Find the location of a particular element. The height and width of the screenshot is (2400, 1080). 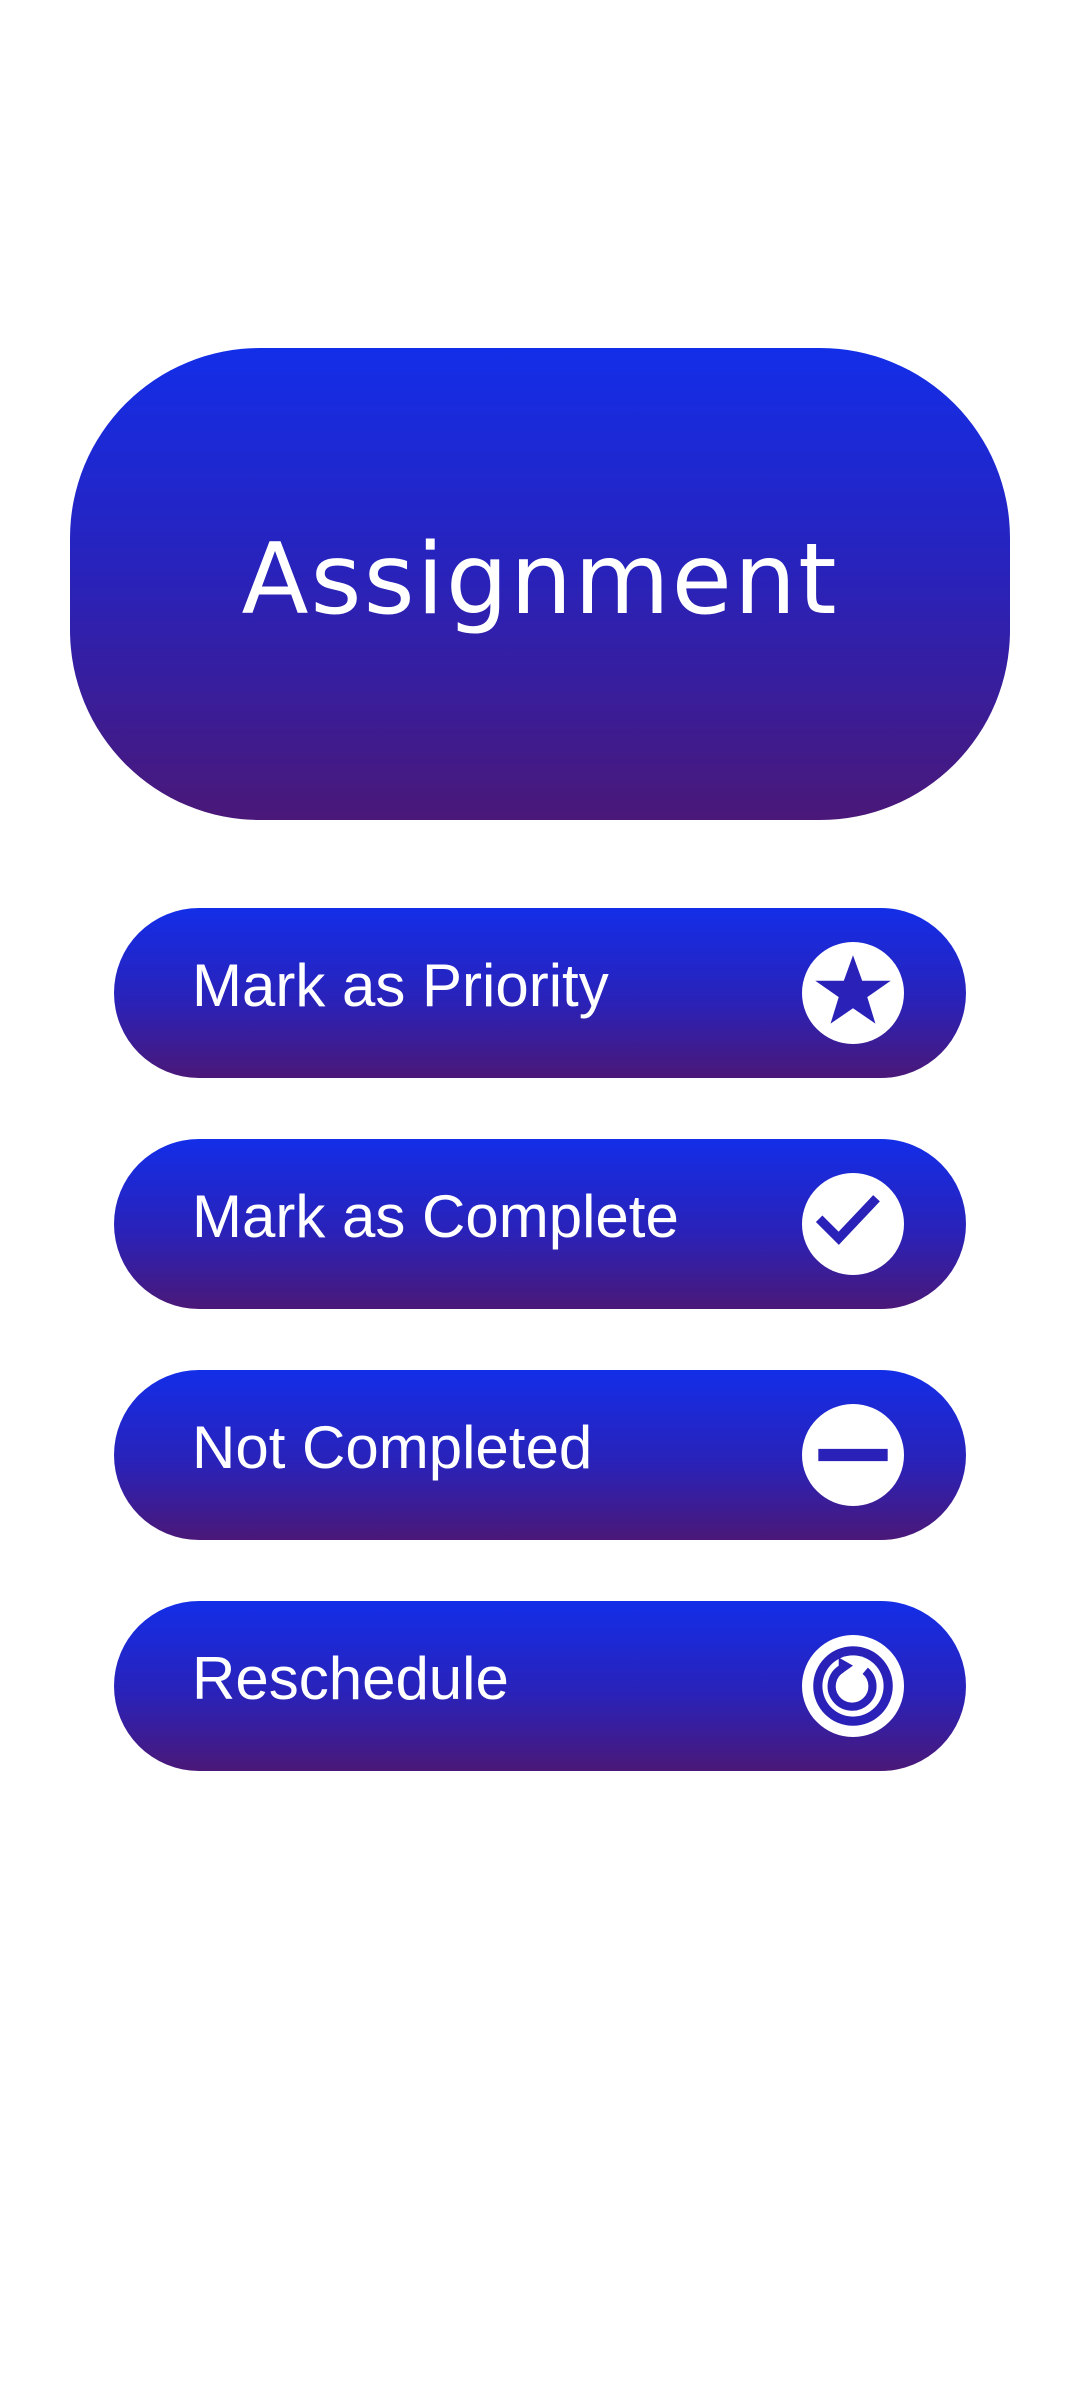

refresh-icon is located at coordinates (853, 1686).